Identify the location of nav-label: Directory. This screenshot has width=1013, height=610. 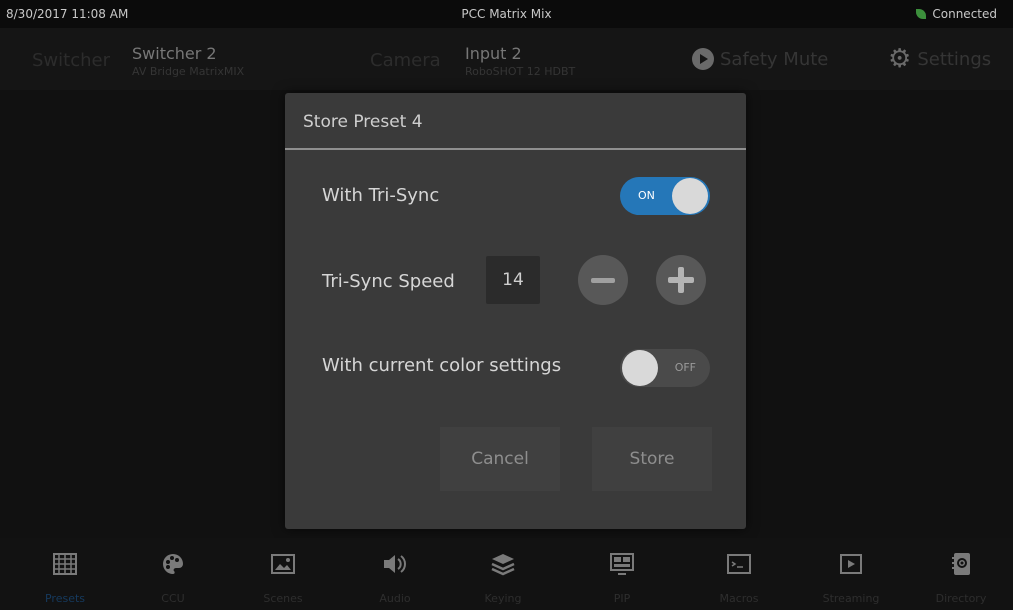
(961, 598).